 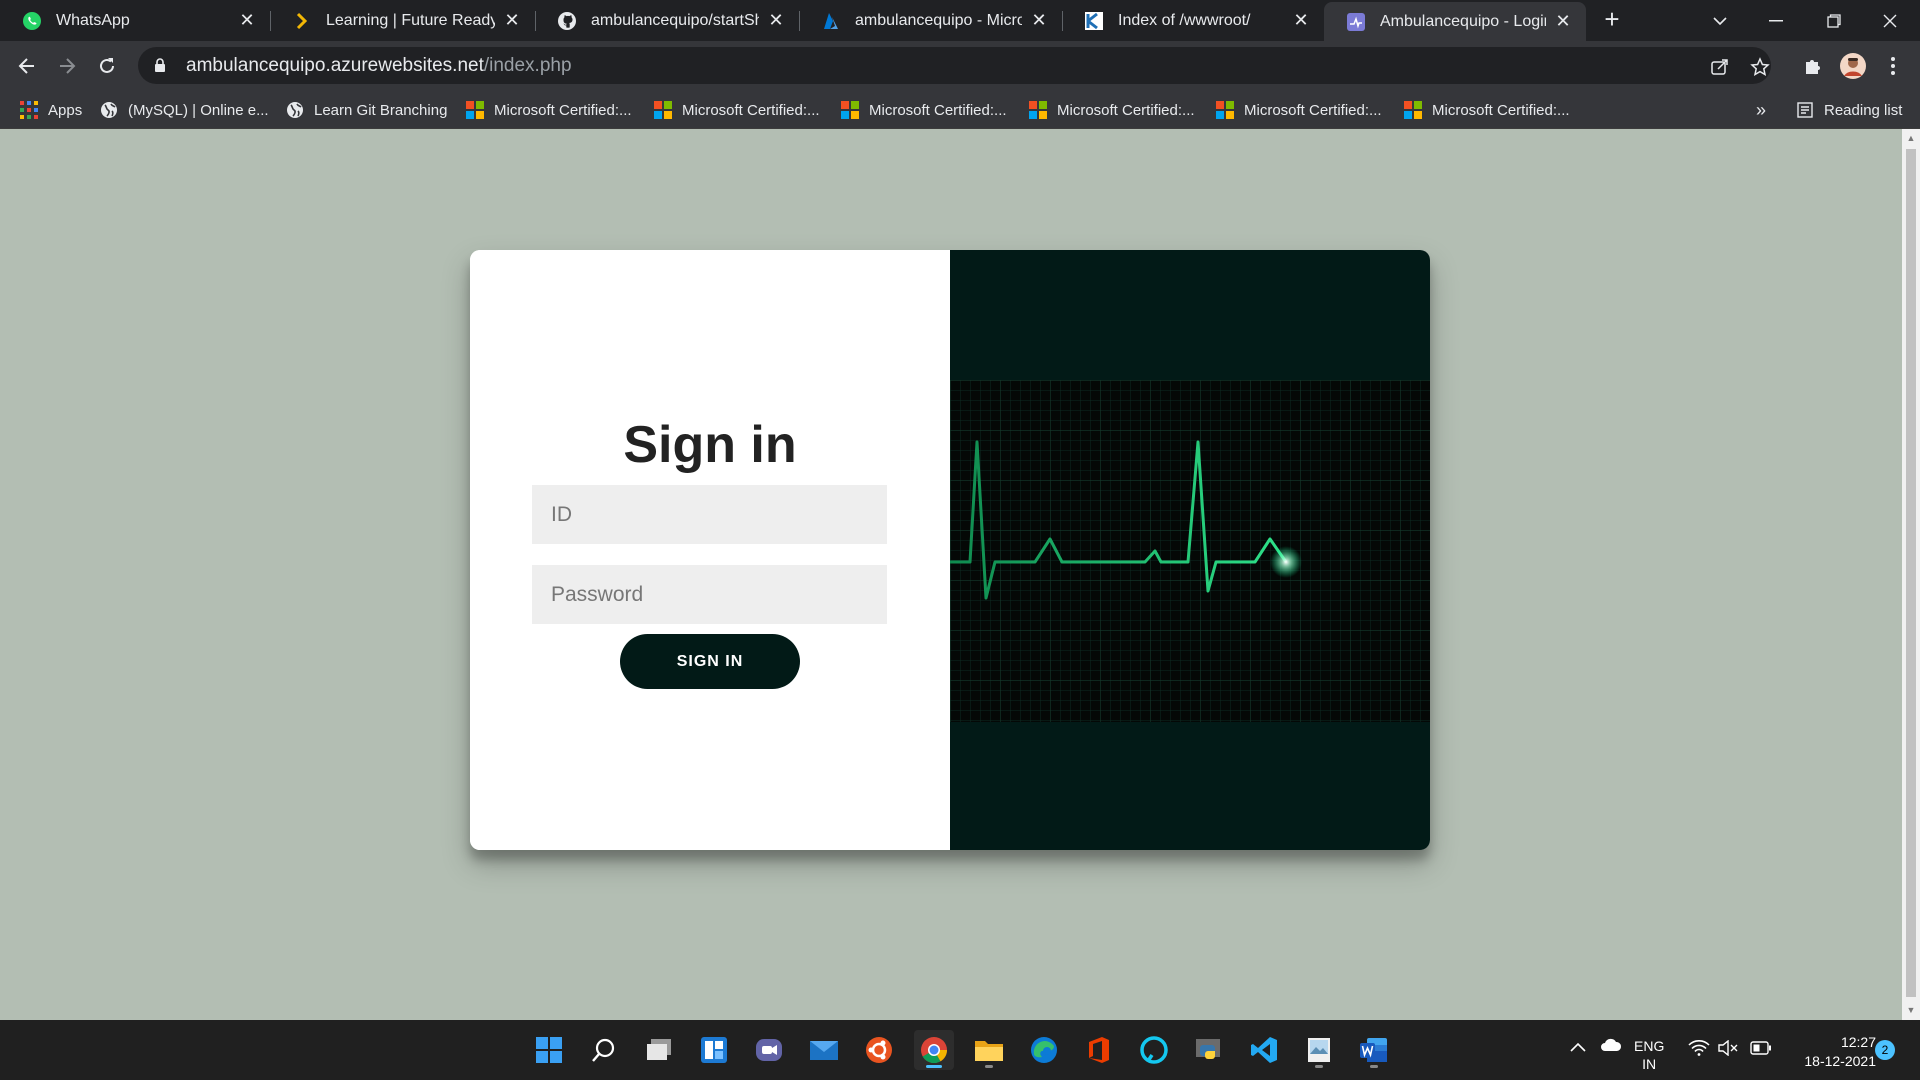 What do you see at coordinates (930, 20) in the screenshot?
I see `tab-azure: ambulancequipo - Microsoft Azure ✕` at bounding box center [930, 20].